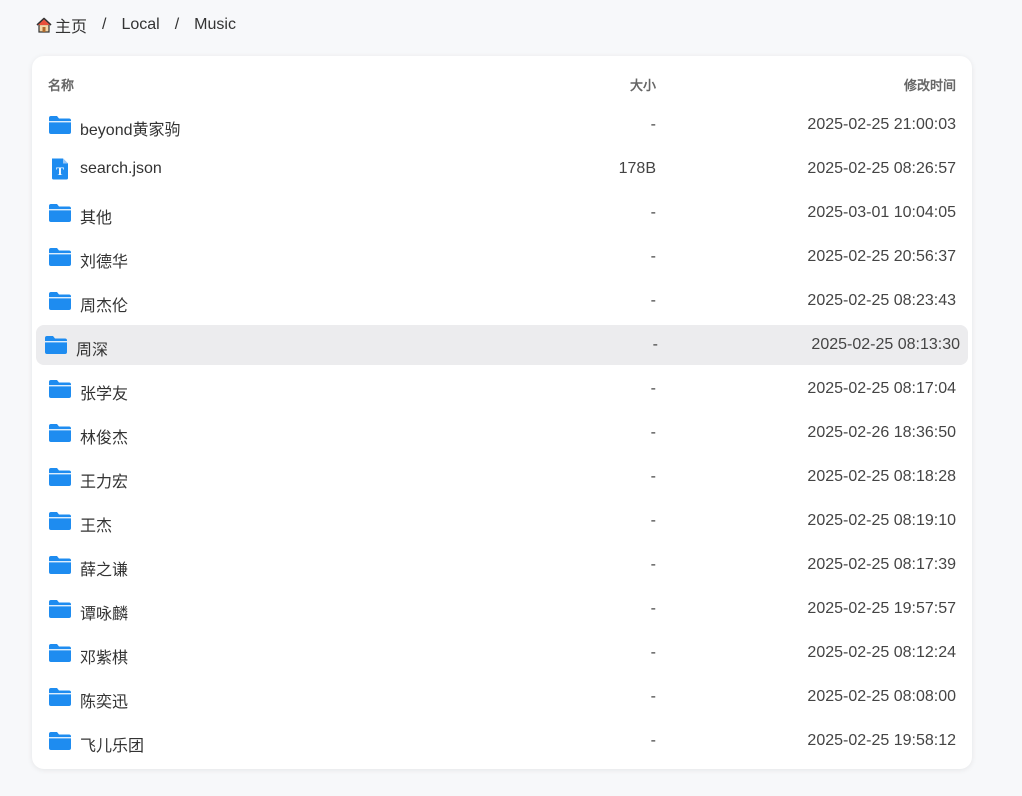  Describe the element at coordinates (881, 652) in the screenshot. I see `row-modified: 2025-02-25 08:12:24` at that location.